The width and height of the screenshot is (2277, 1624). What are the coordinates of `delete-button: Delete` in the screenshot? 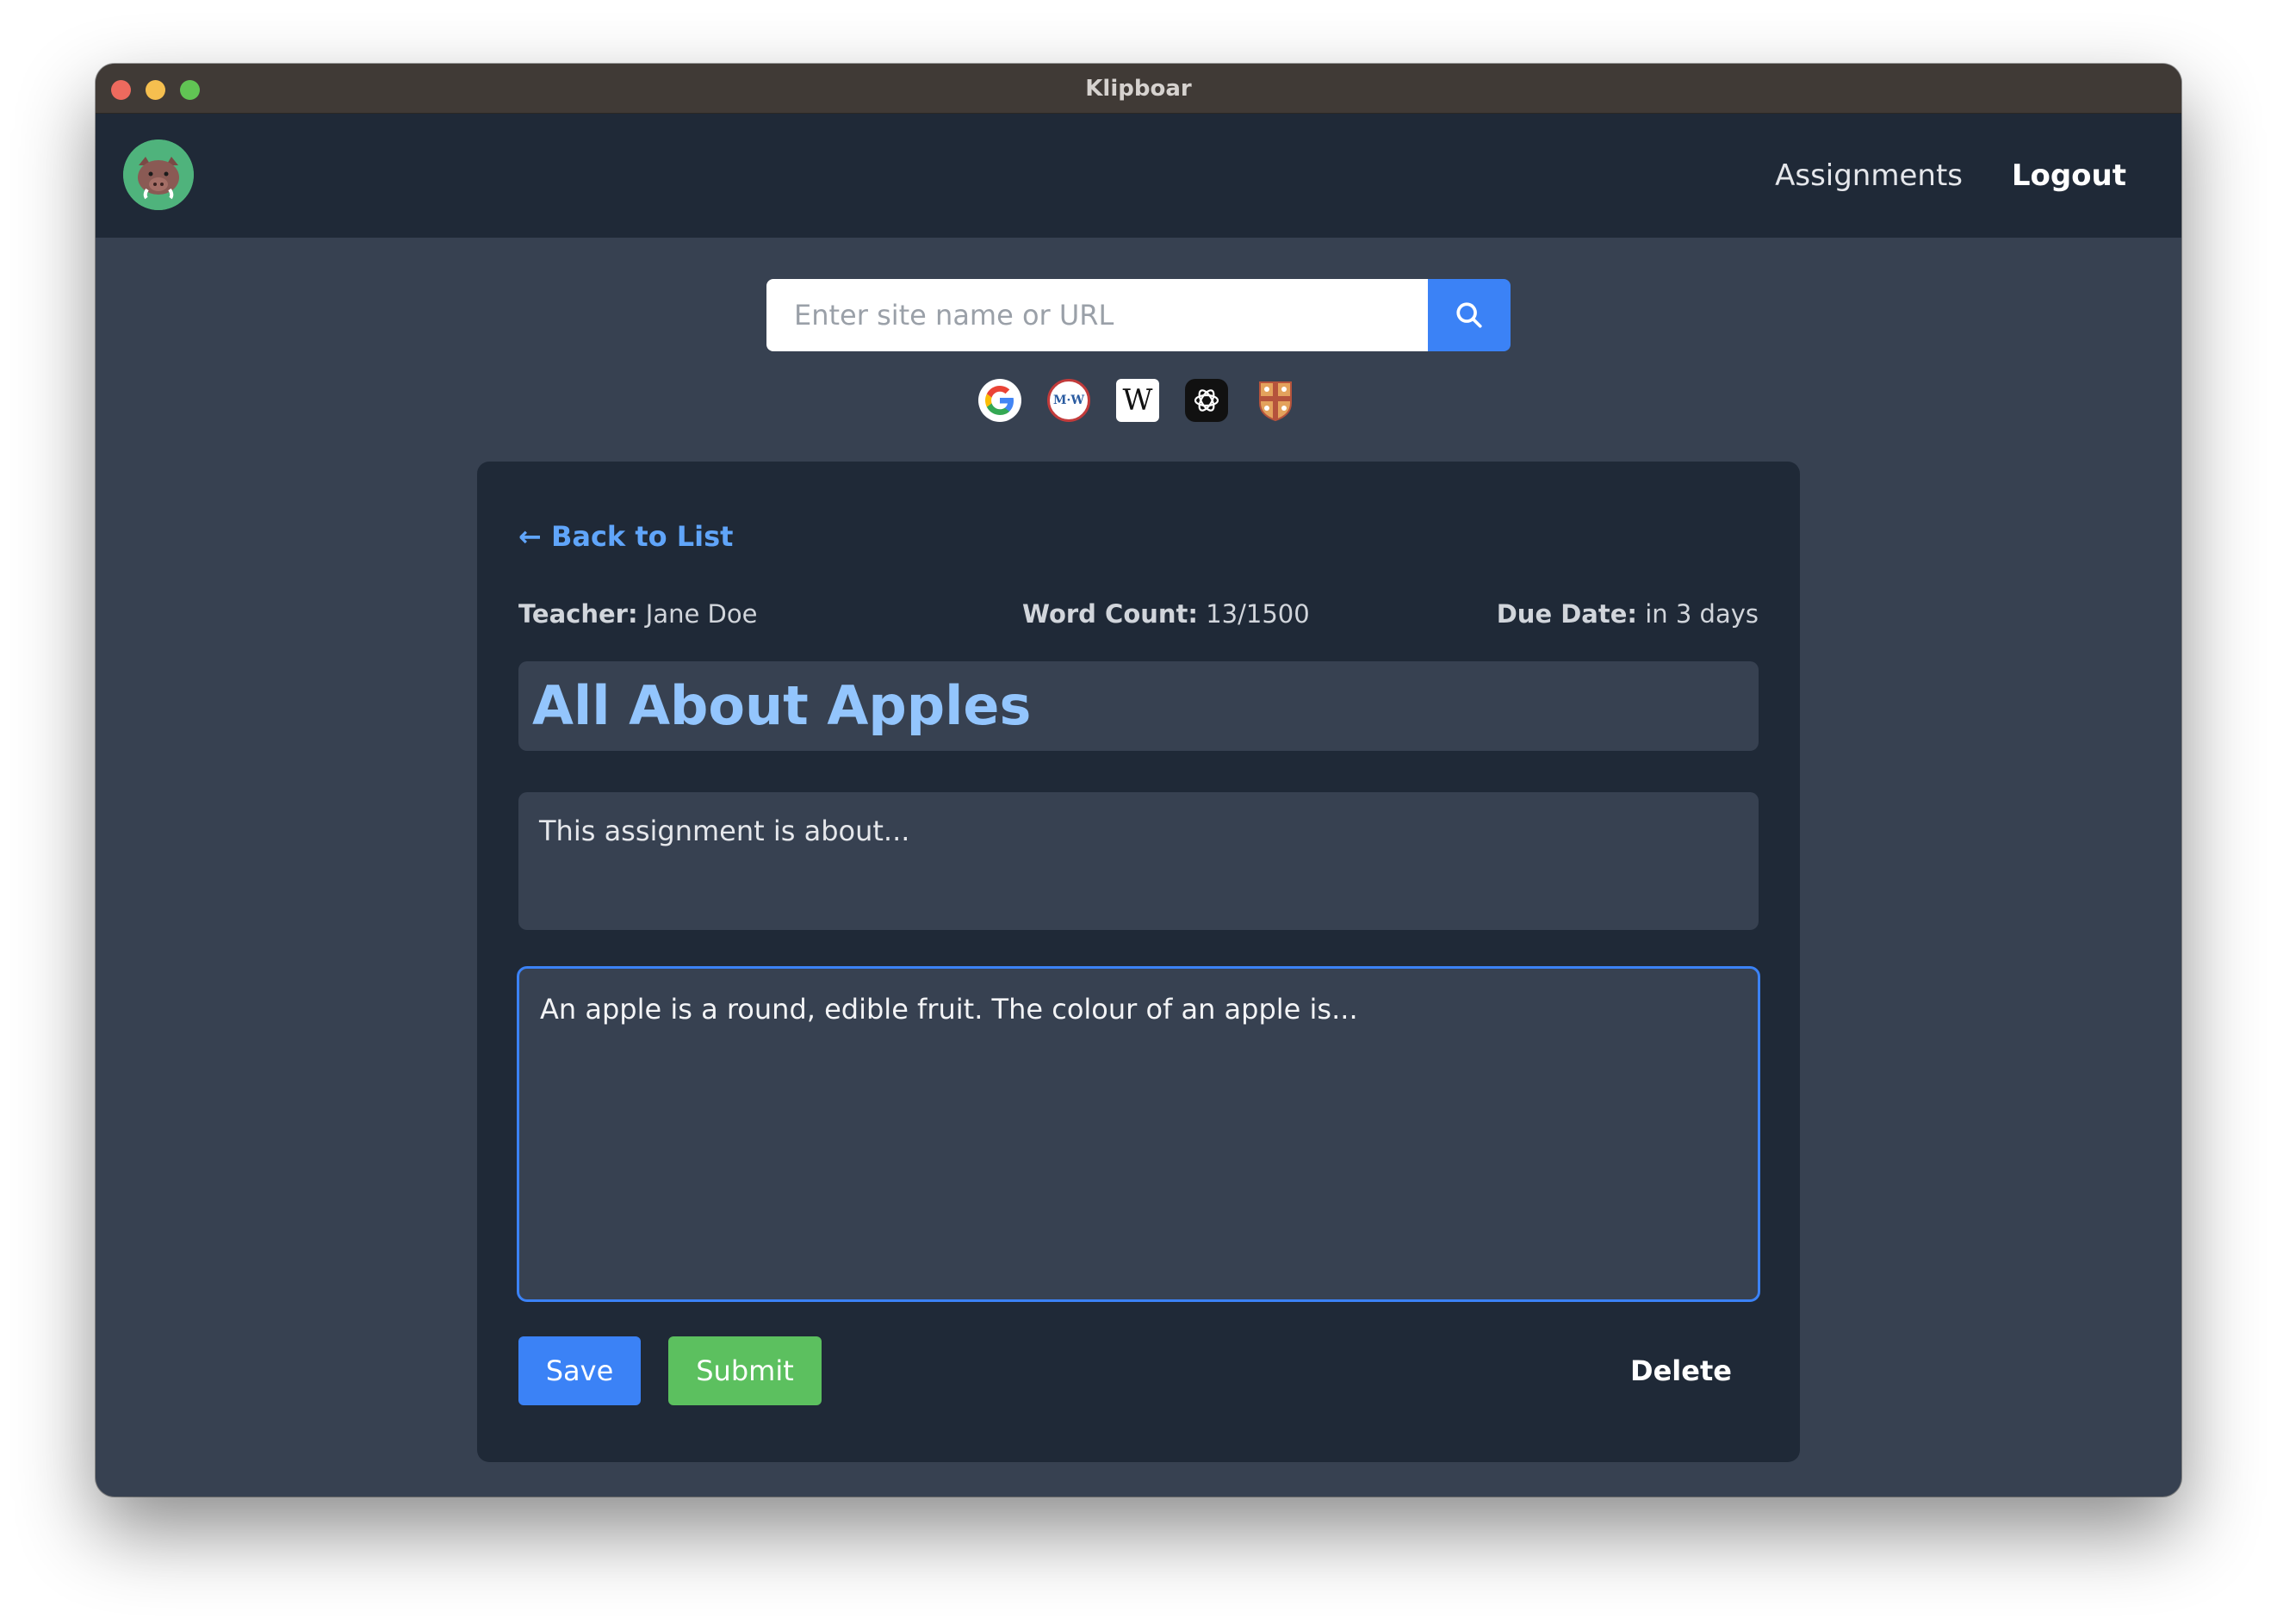 It's located at (1681, 1370).